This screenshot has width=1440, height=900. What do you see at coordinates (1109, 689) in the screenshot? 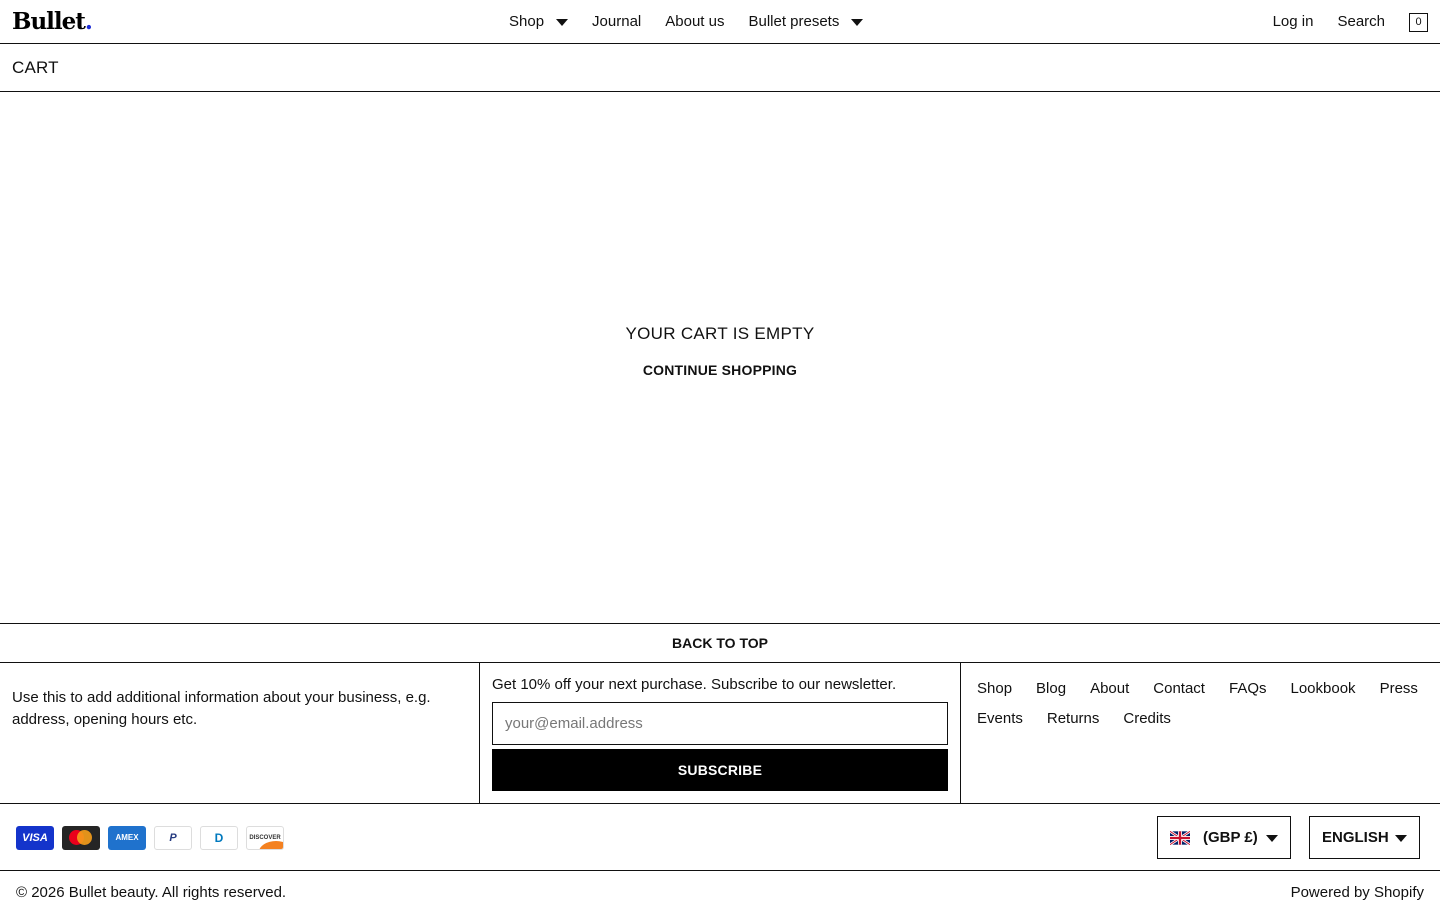
I see `footer-link-about: About` at bounding box center [1109, 689].